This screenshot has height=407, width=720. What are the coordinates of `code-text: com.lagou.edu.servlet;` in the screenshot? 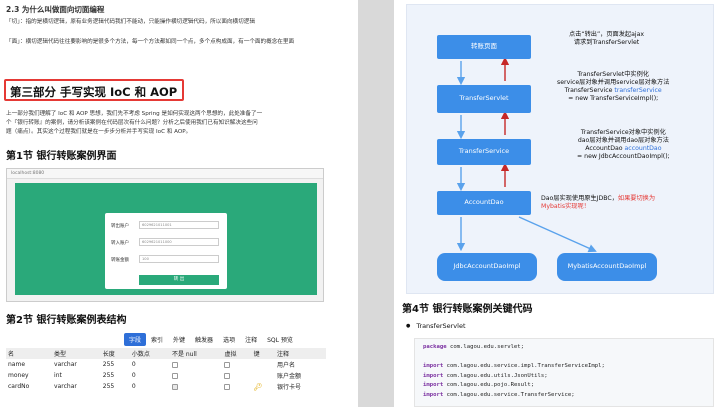 It's located at (485, 347).